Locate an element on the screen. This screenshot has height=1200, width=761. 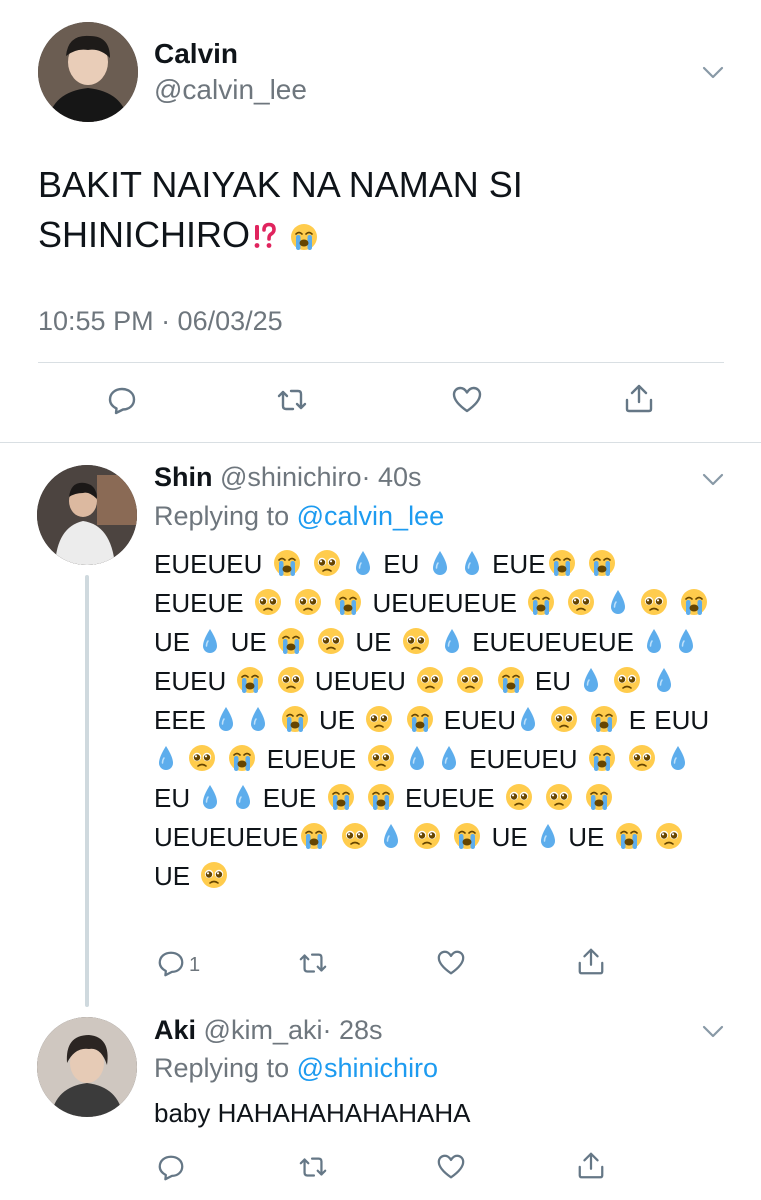
author-handle: @shinichiro is located at coordinates (290, 477).